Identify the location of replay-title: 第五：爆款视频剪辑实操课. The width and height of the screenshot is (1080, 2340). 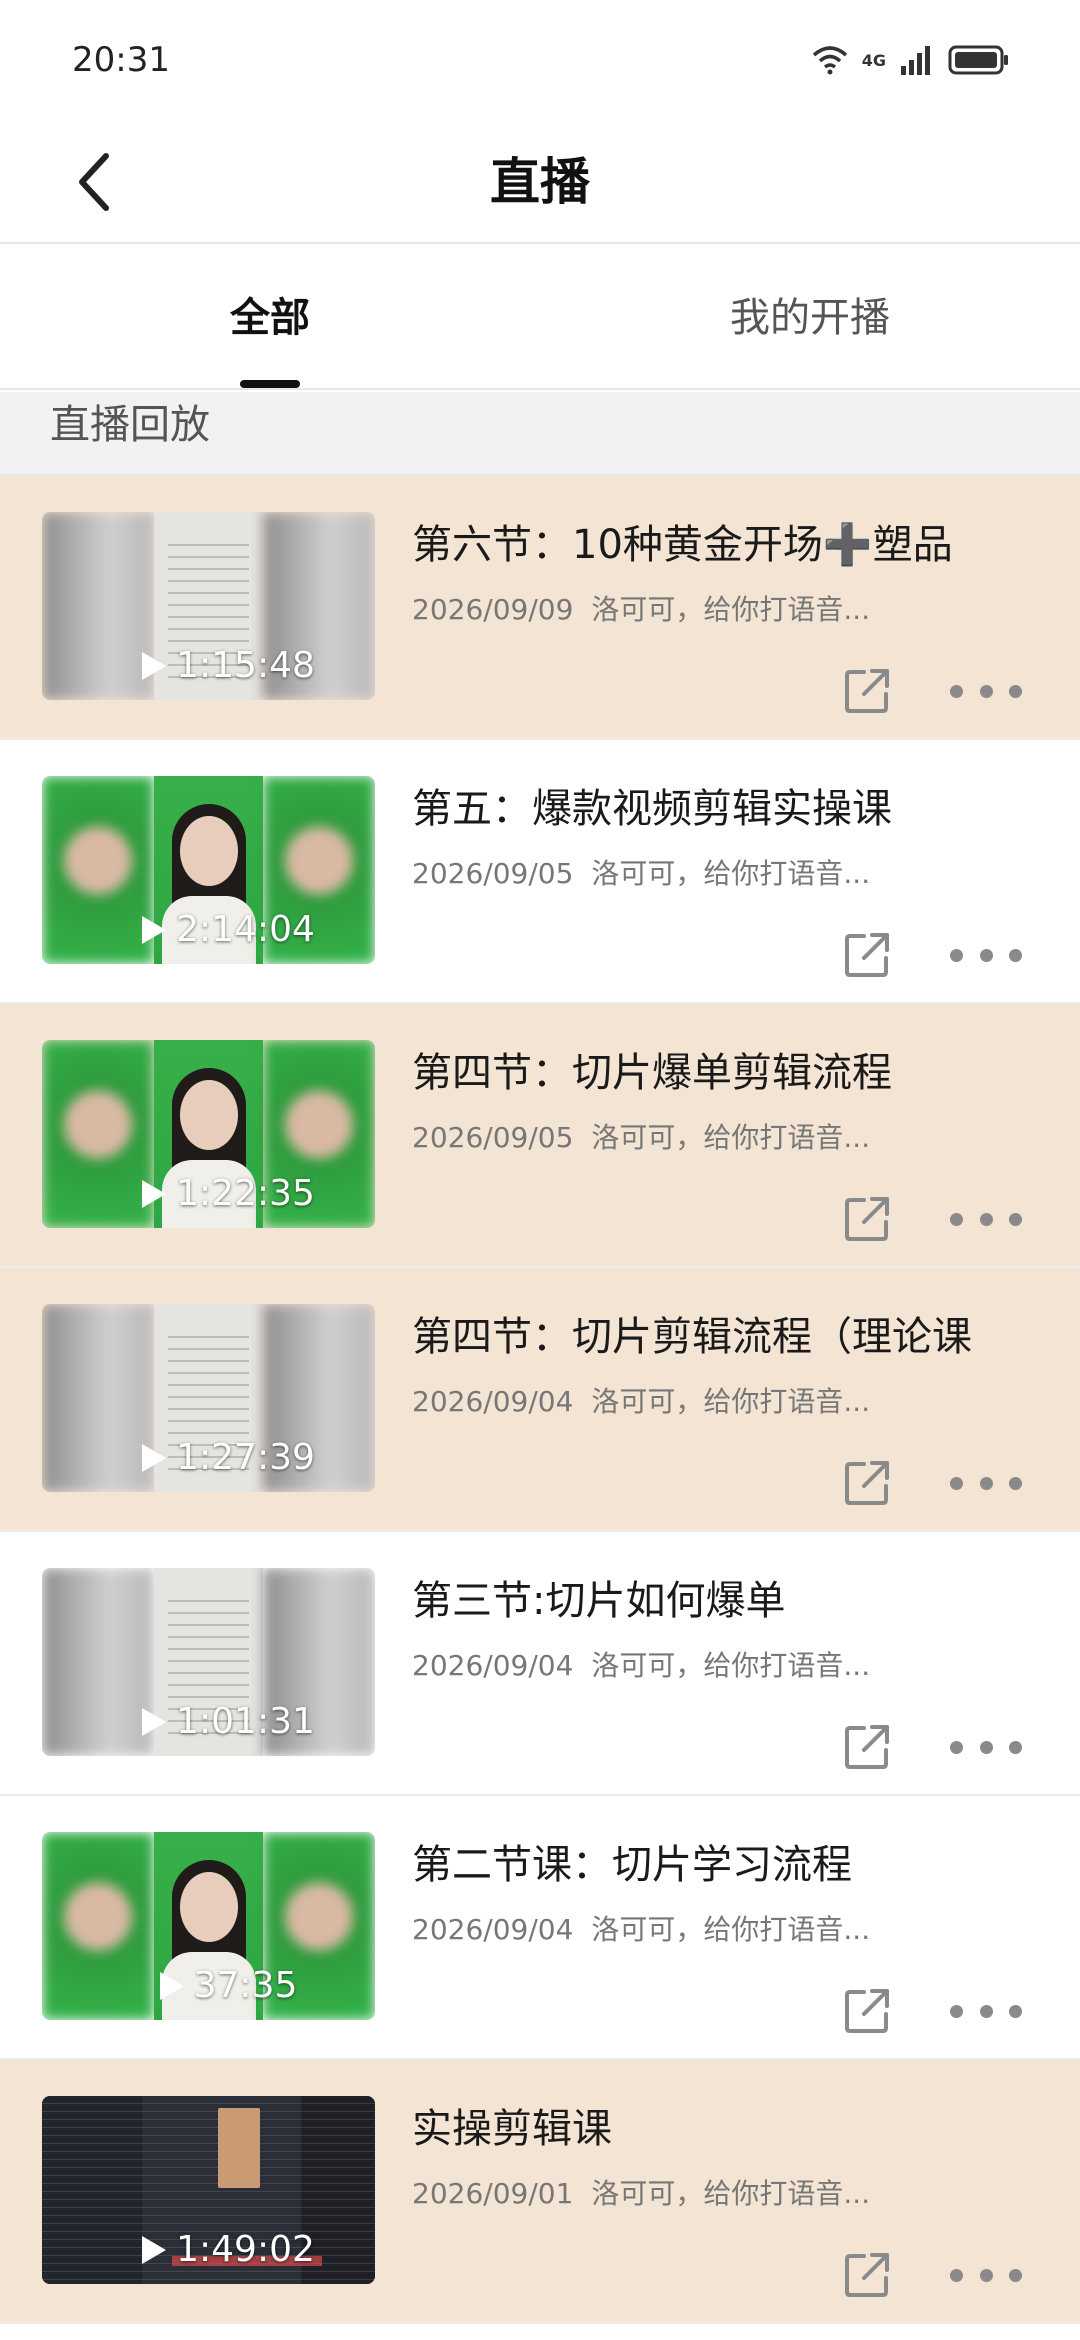
(652, 809).